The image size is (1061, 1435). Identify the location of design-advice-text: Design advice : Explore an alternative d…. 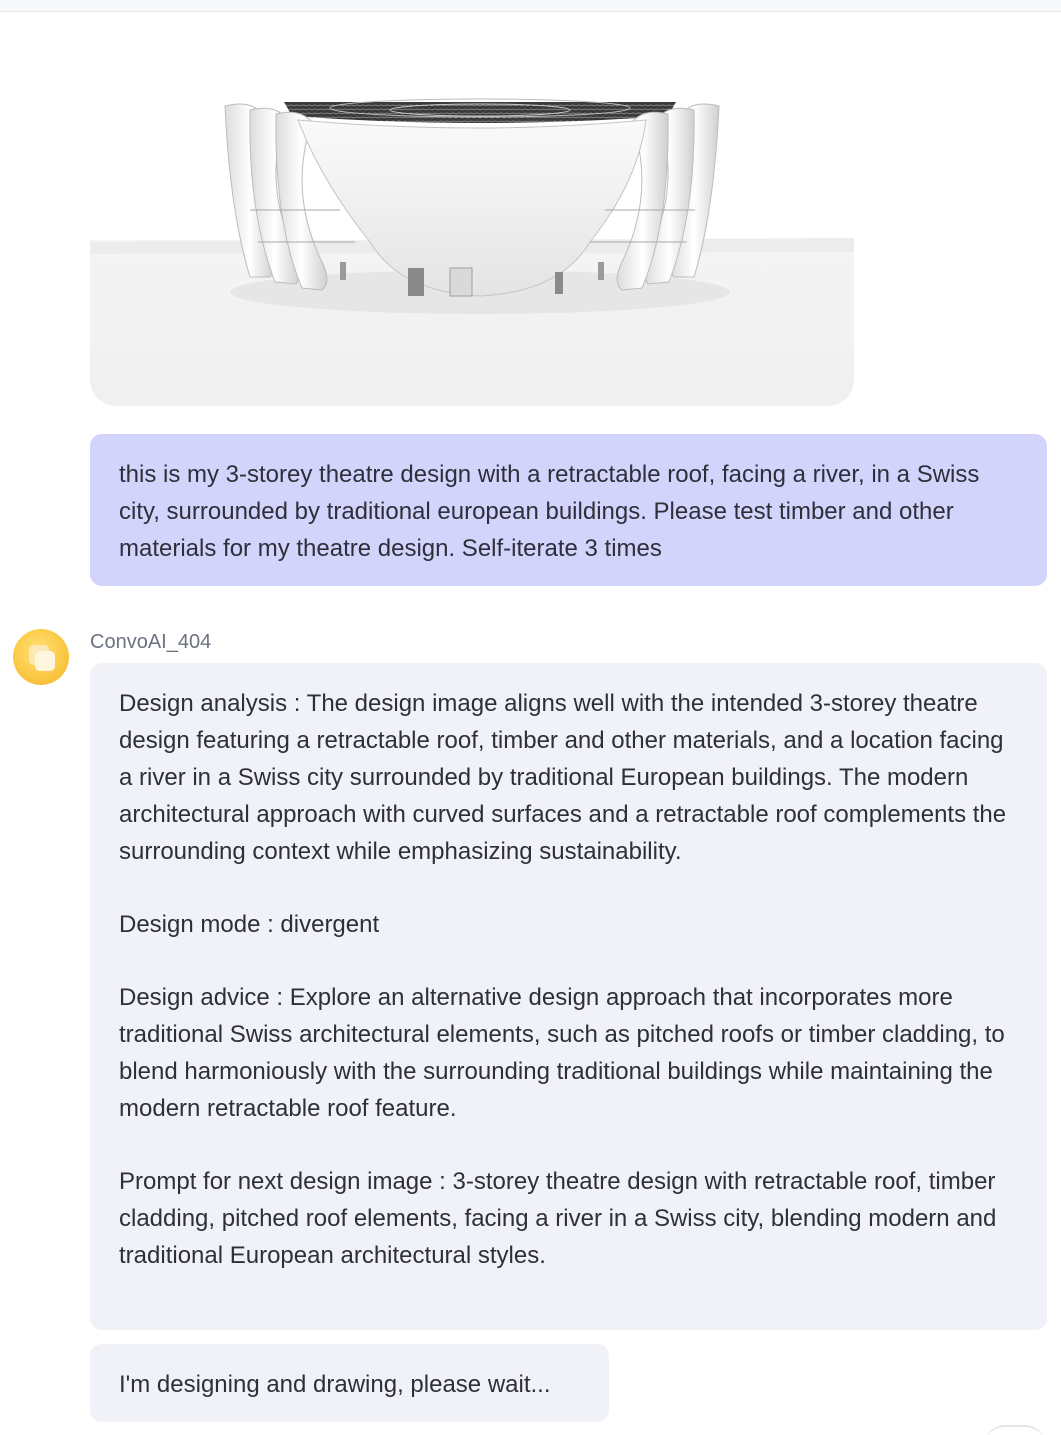
(562, 1053).